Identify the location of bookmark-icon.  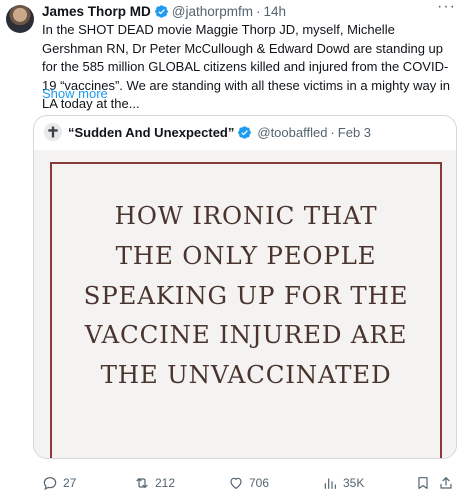
(423, 483).